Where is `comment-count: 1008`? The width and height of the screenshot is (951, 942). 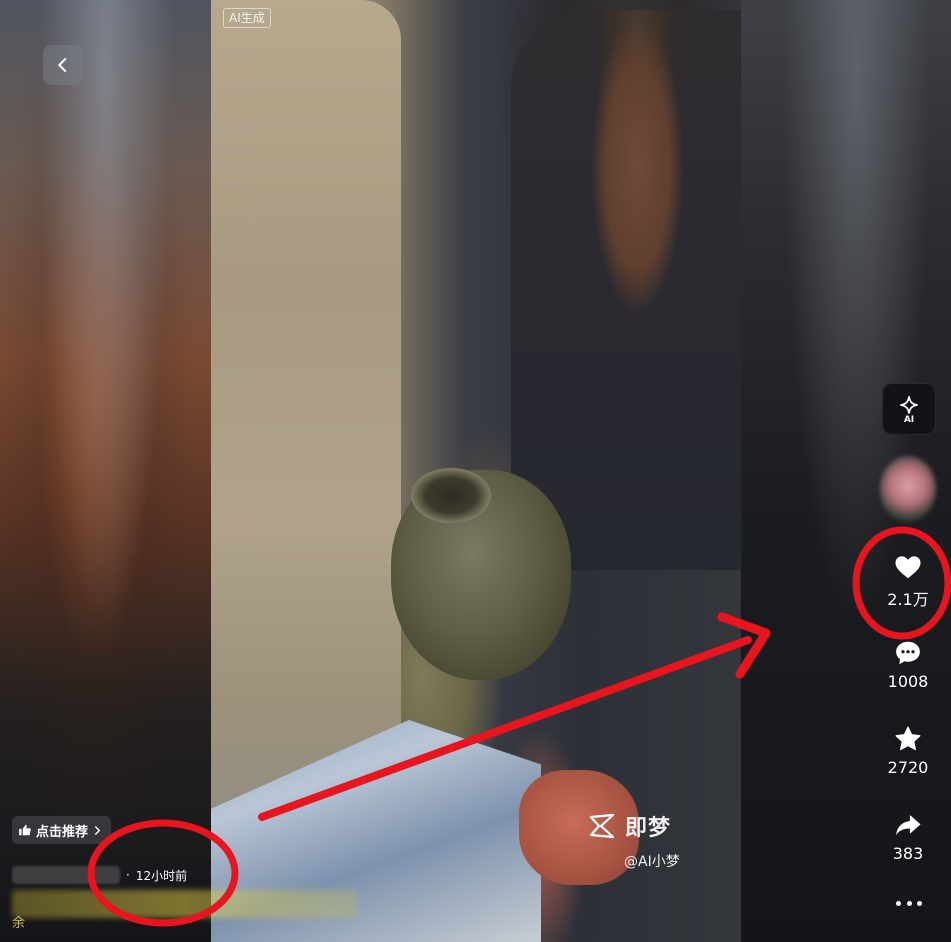 comment-count: 1008 is located at coordinates (908, 681).